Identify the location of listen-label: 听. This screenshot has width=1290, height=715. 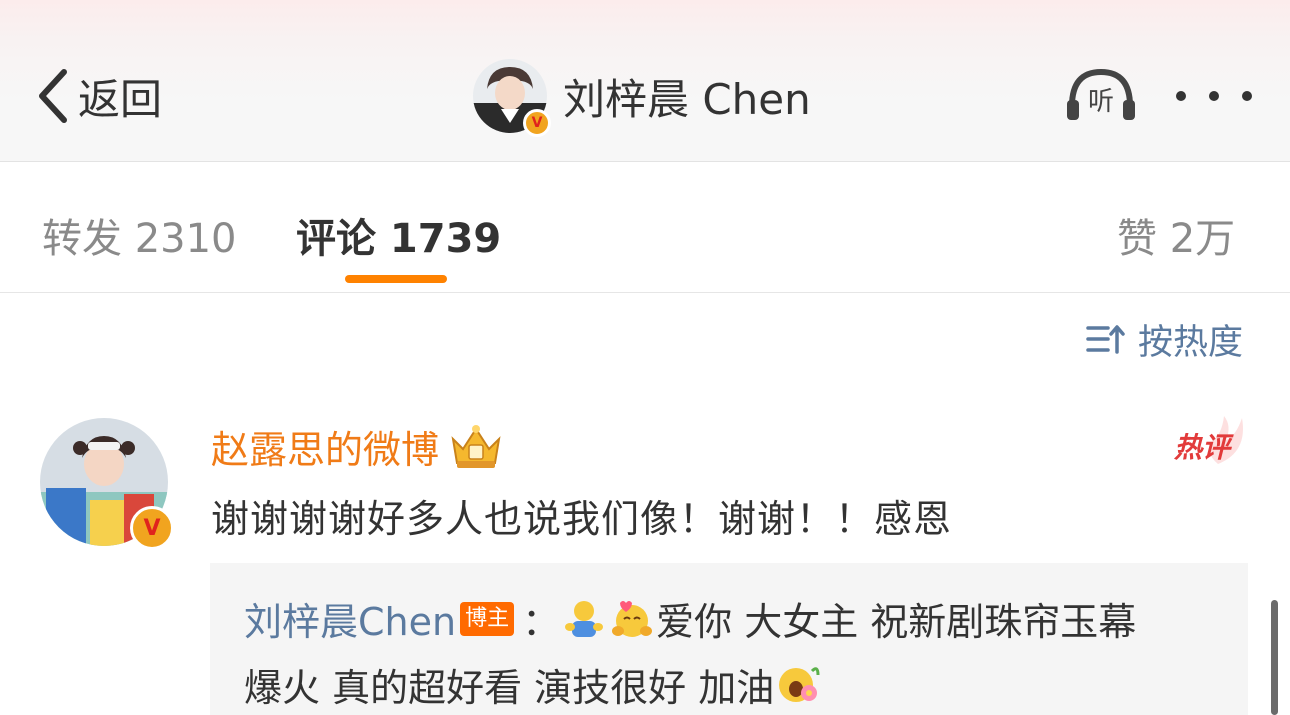
(1101, 102).